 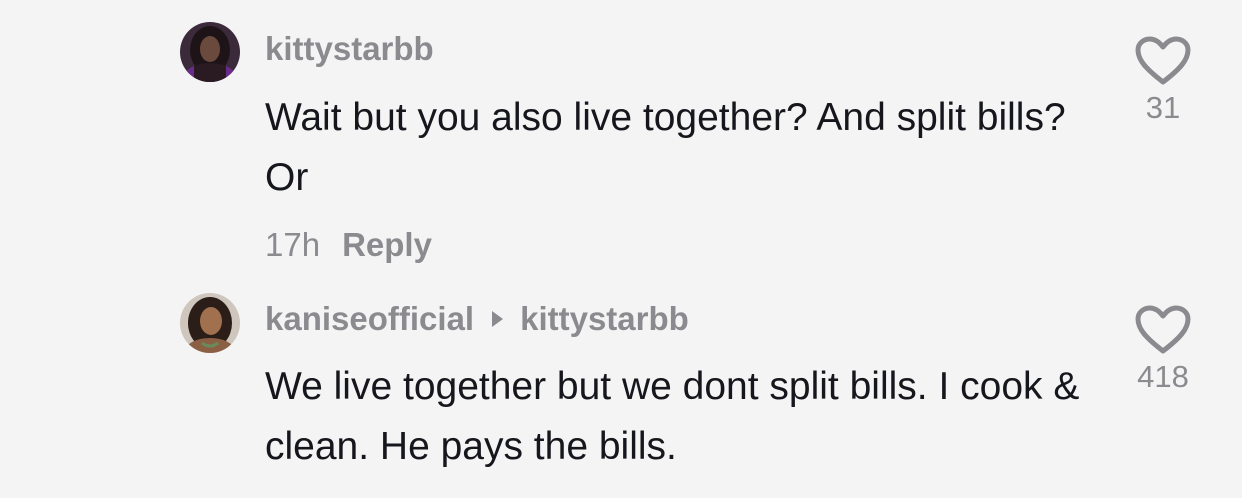 I want to click on timestamp: 17h, so click(x=293, y=244).